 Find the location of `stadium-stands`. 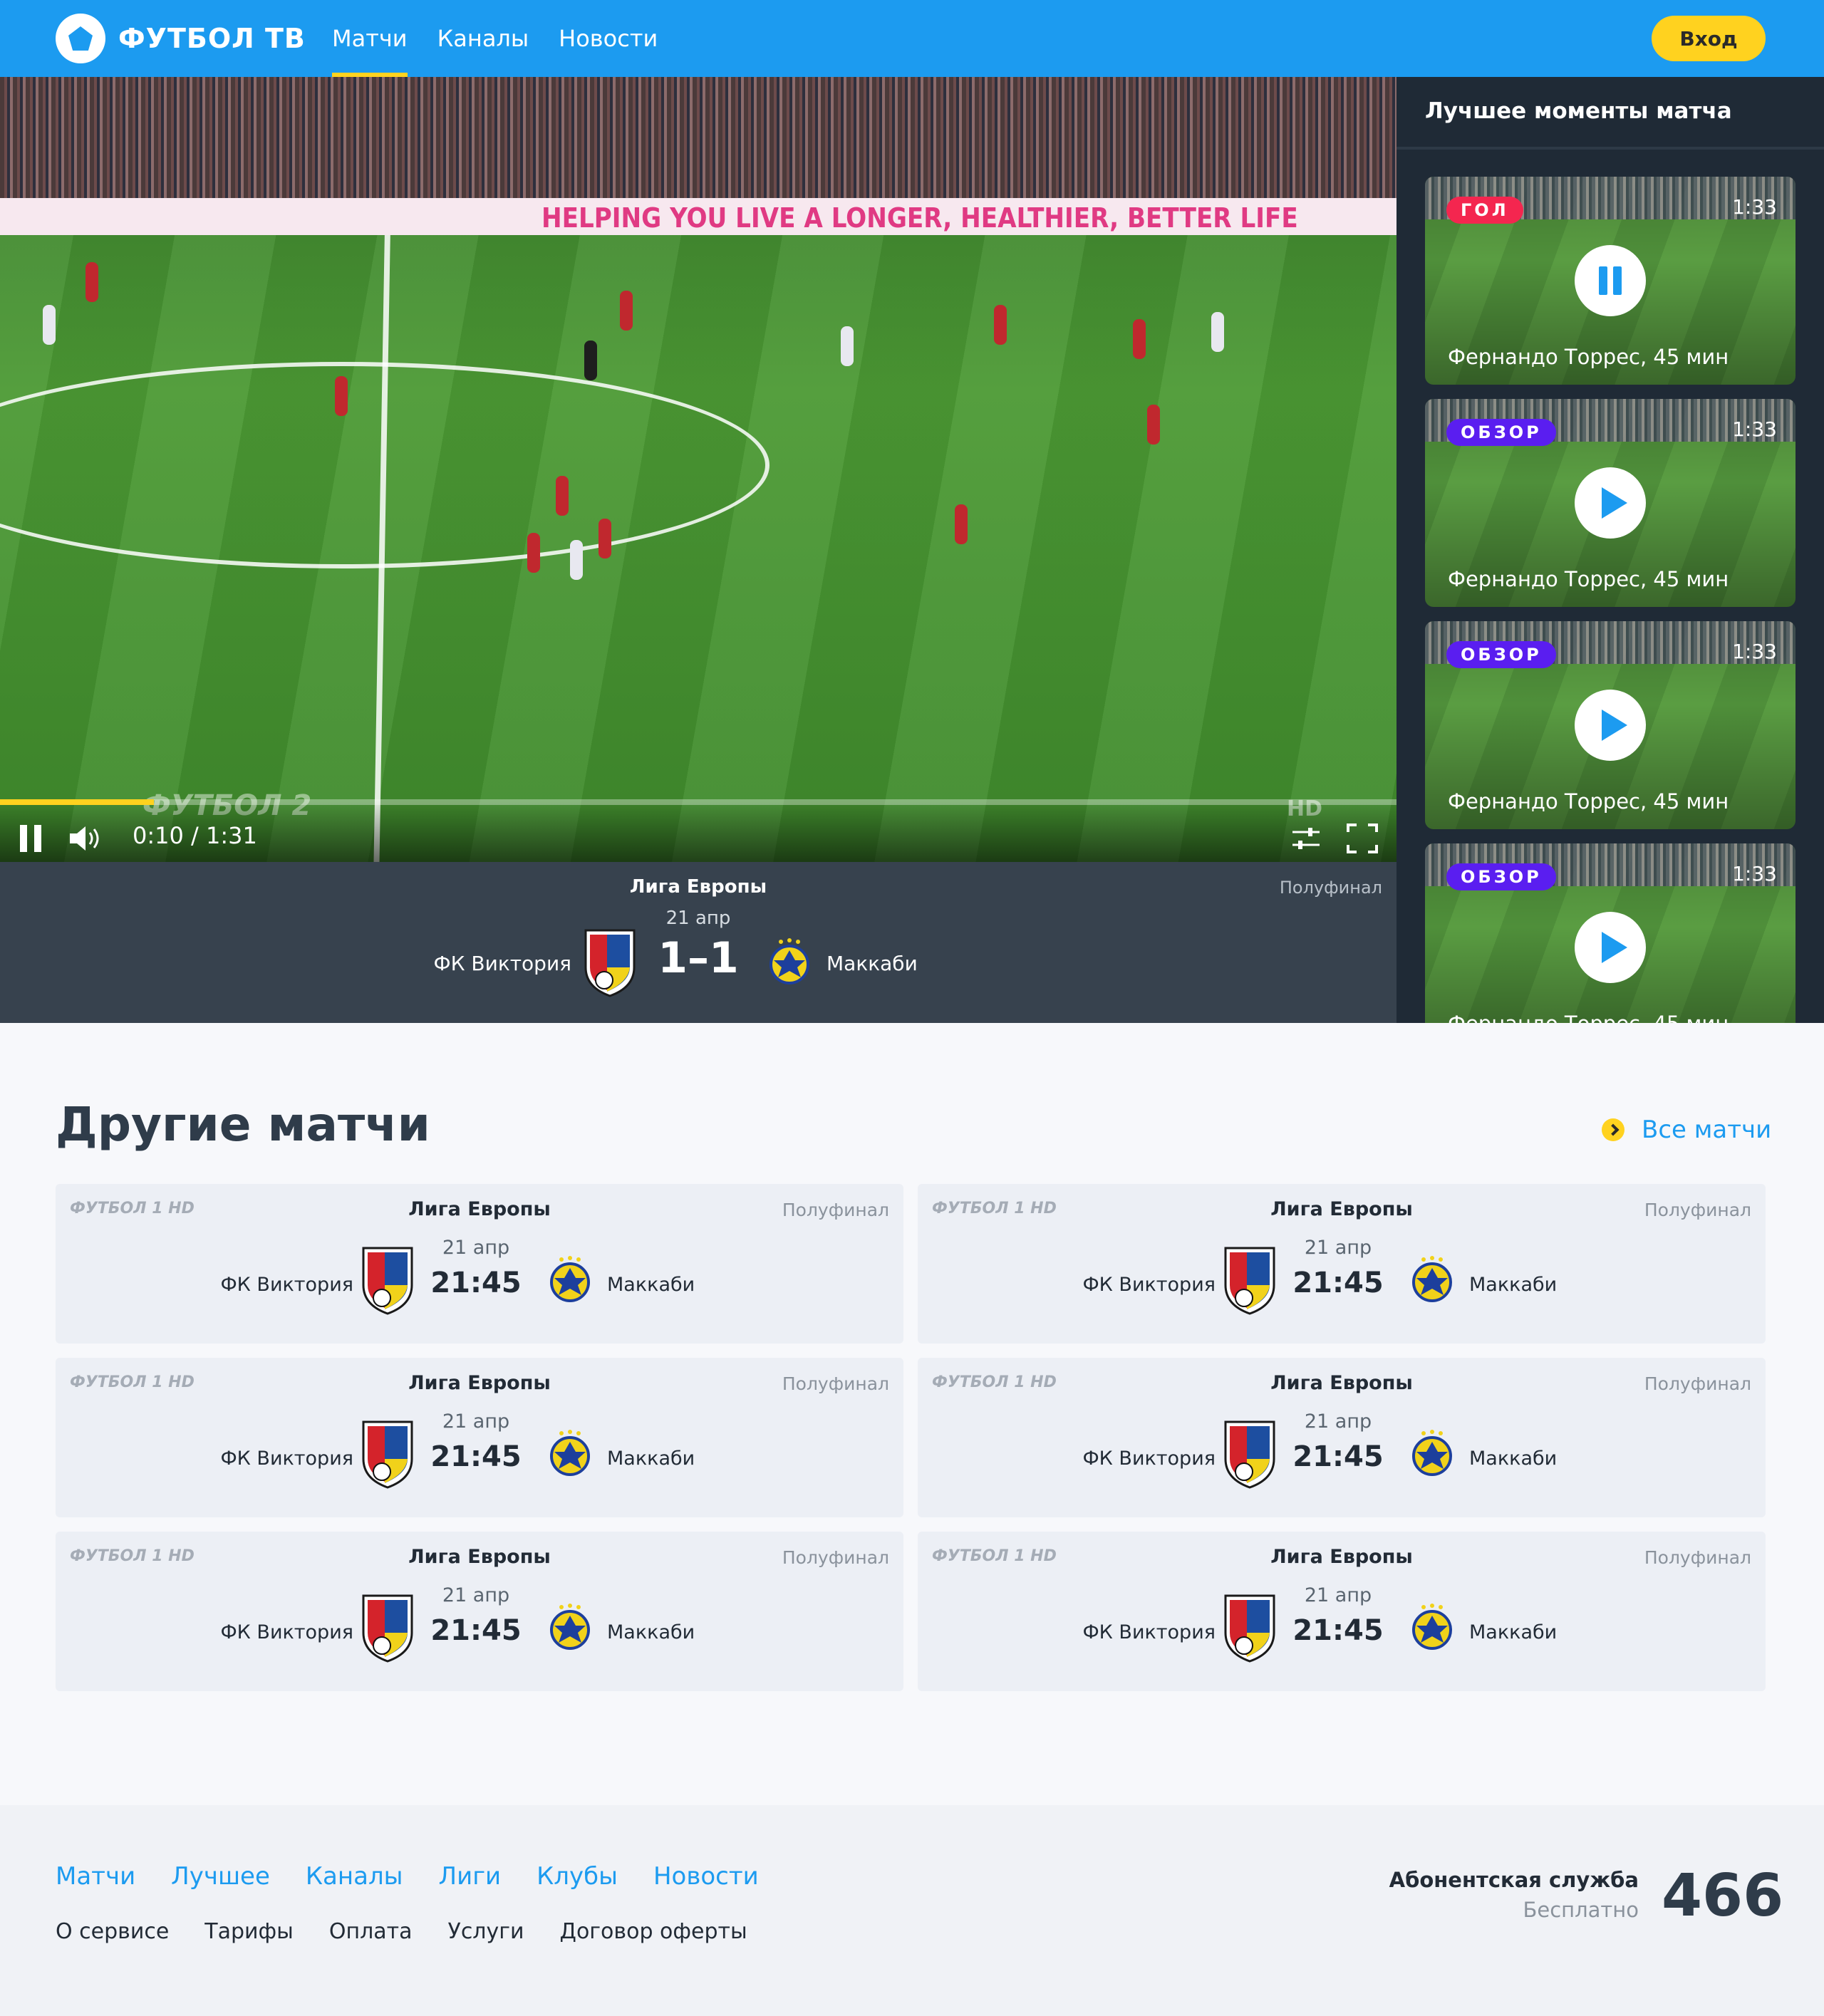

stadium-stands is located at coordinates (698, 137).